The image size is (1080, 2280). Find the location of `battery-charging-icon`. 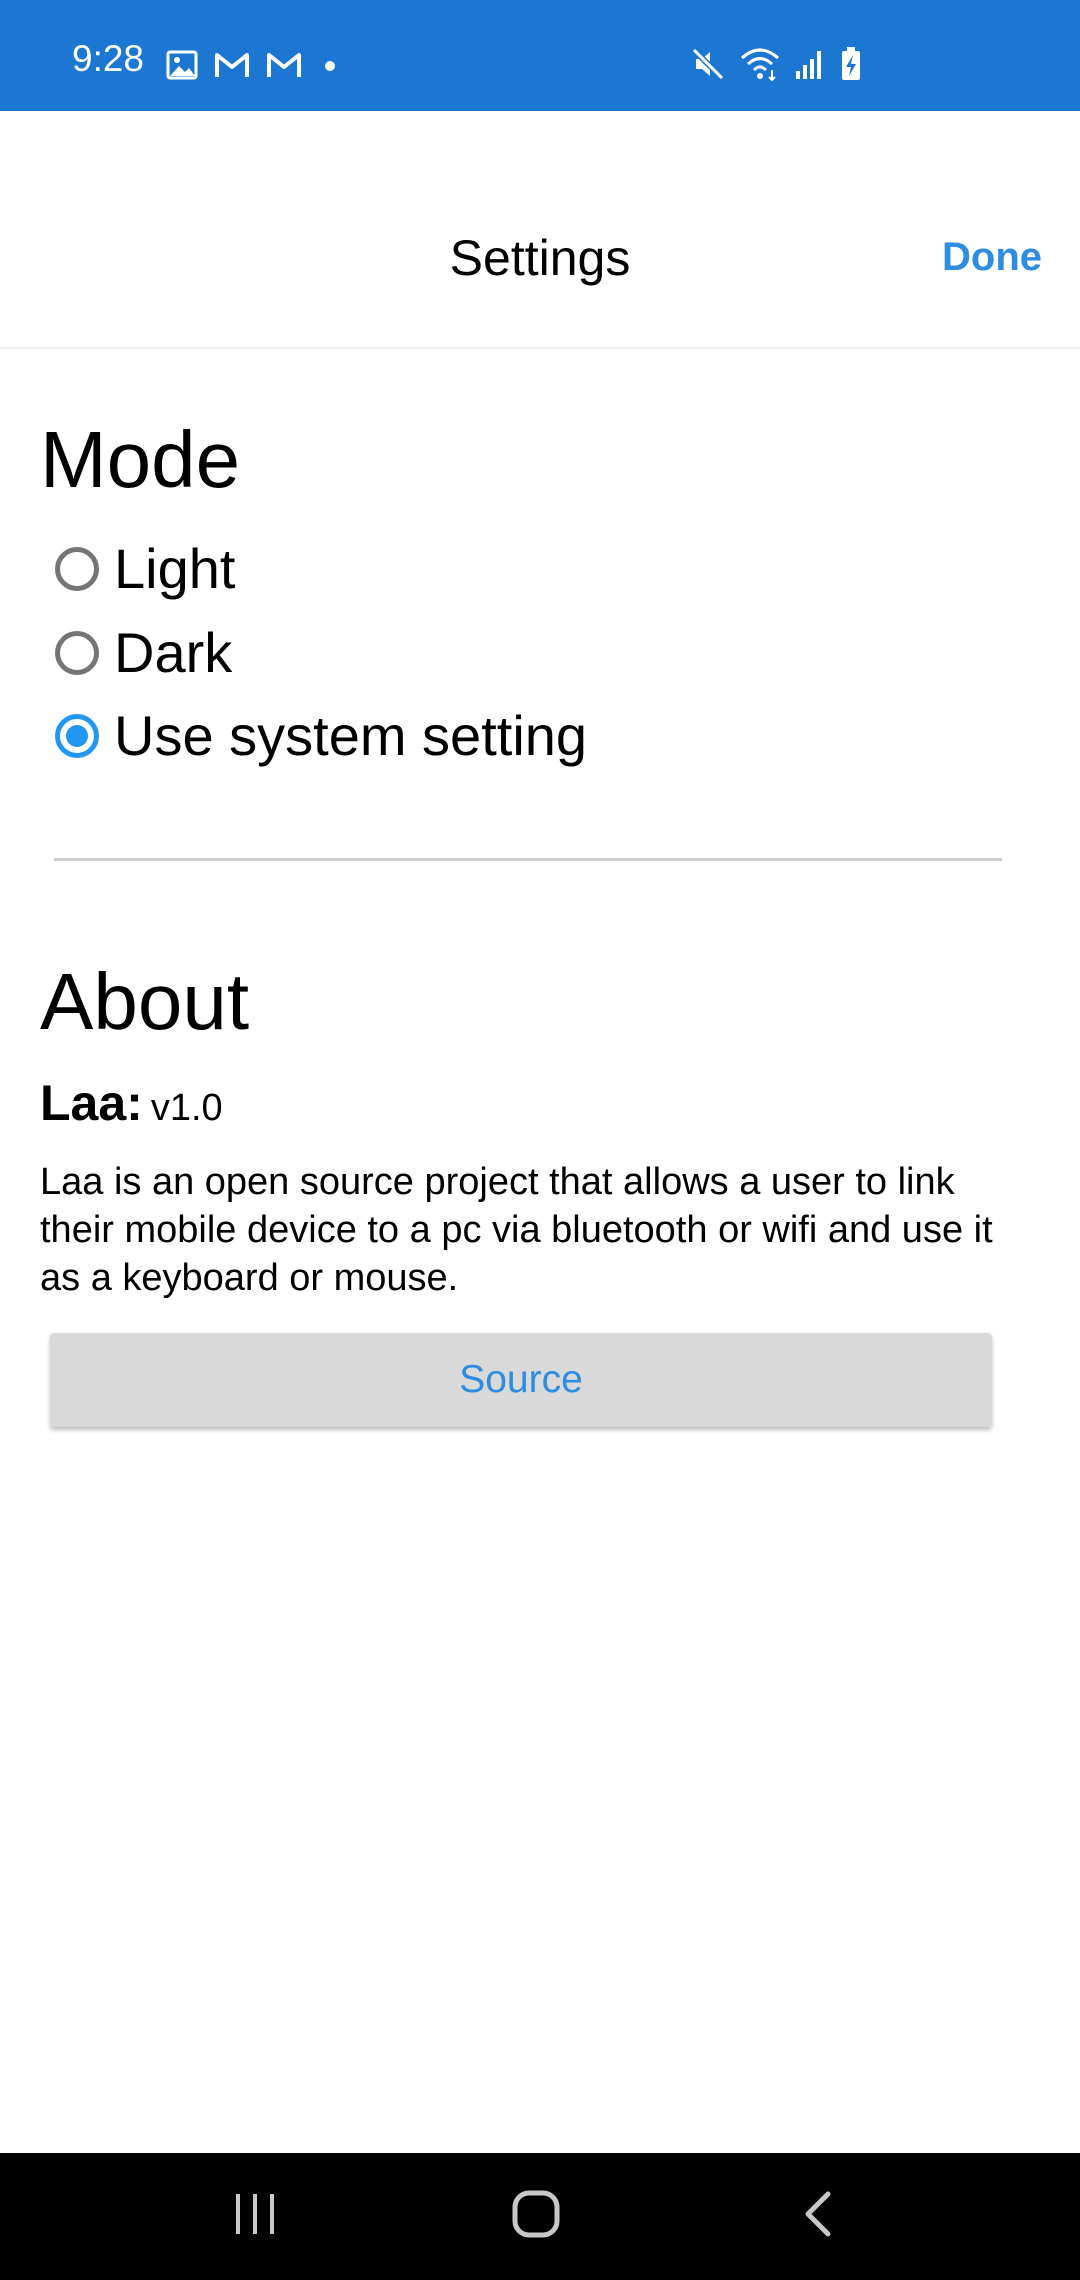

battery-charging-icon is located at coordinates (851, 64).